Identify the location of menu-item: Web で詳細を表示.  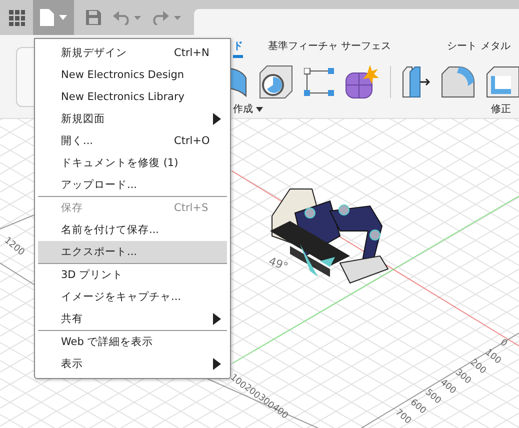
(132, 342).